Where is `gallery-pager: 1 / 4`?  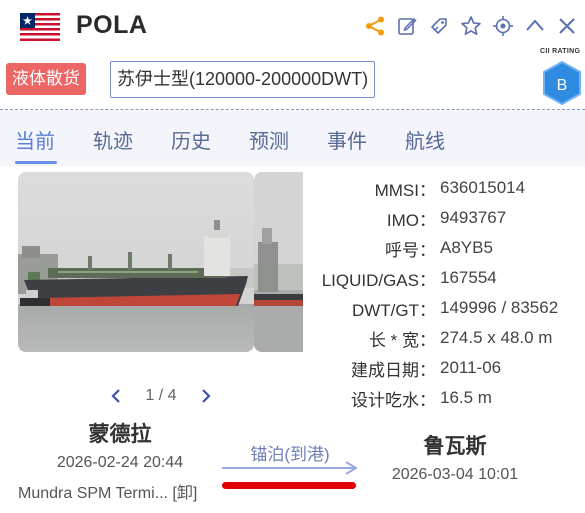
gallery-pager: 1 / 4 is located at coordinates (161, 396).